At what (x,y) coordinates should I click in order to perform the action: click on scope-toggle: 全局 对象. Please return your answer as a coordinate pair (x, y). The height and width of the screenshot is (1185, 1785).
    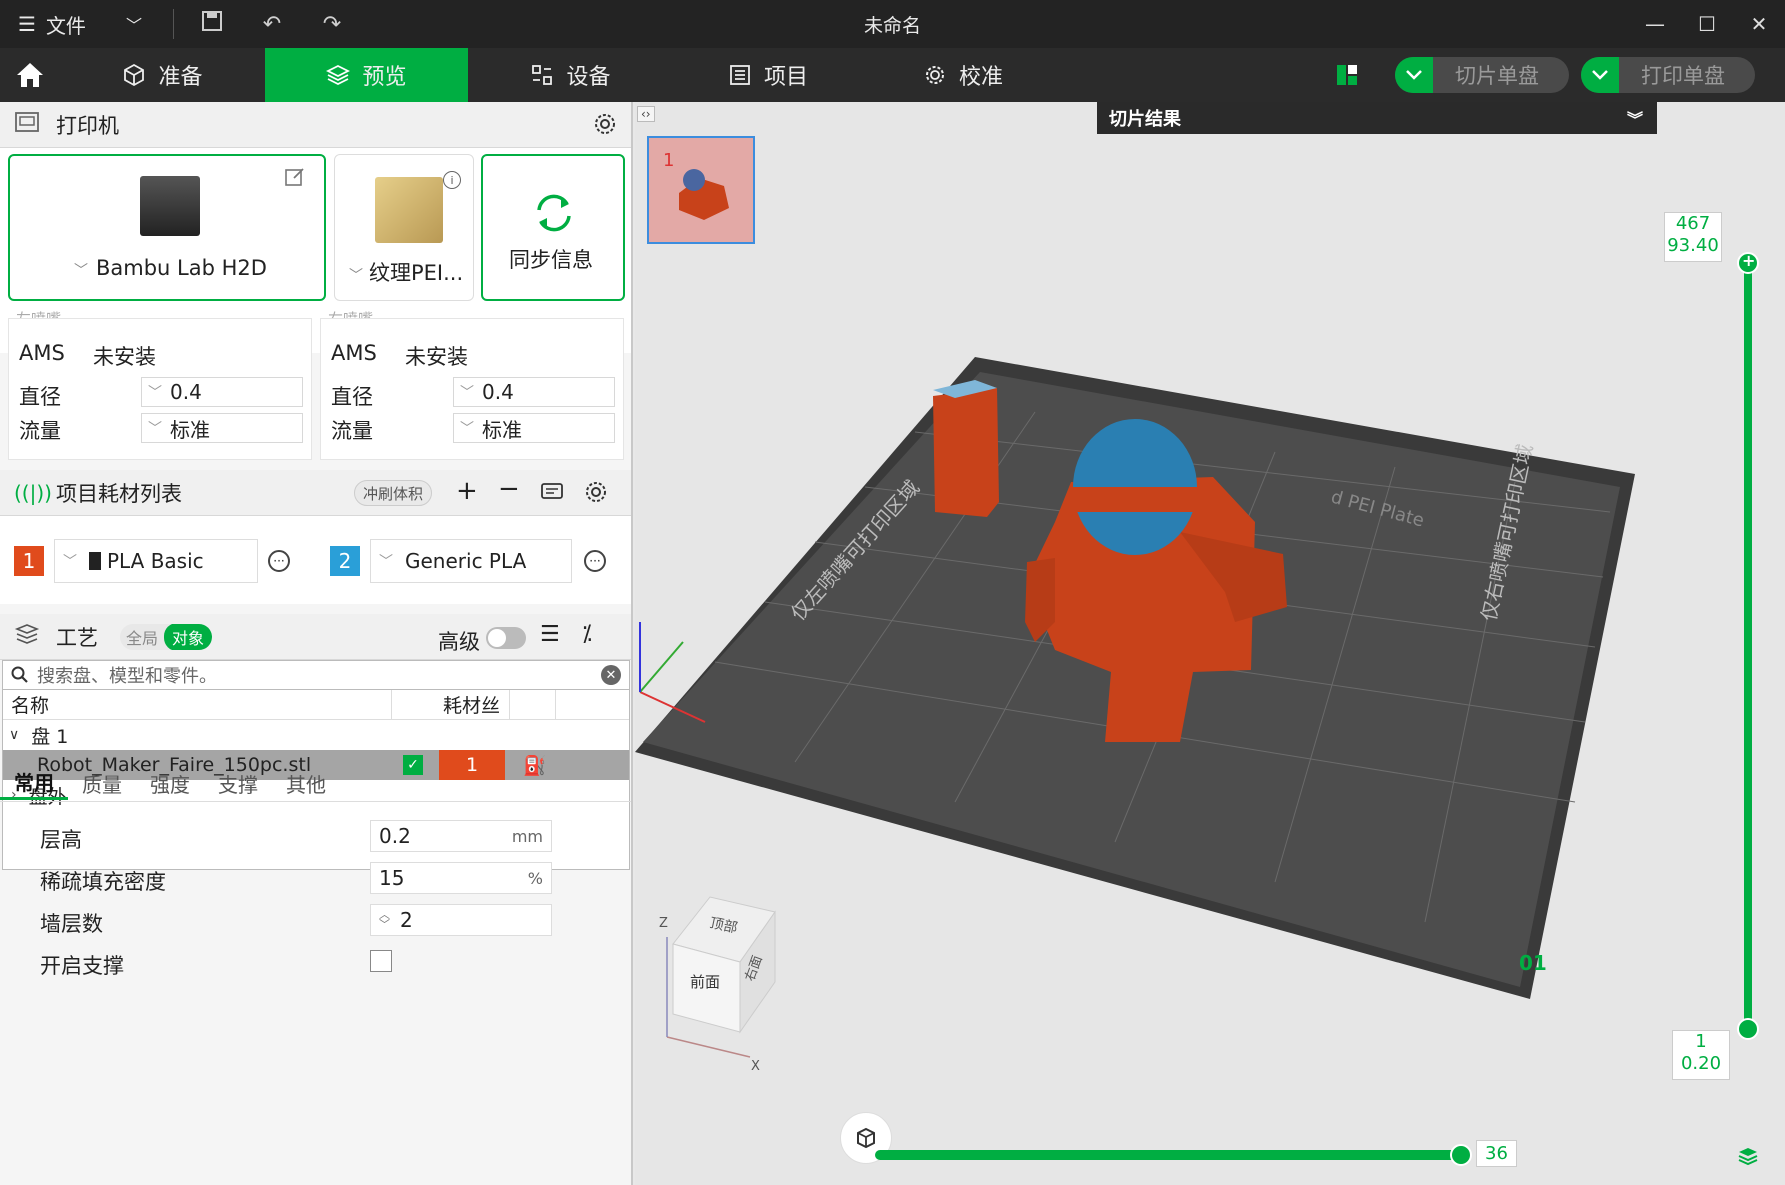
    Looking at the image, I should click on (166, 636).